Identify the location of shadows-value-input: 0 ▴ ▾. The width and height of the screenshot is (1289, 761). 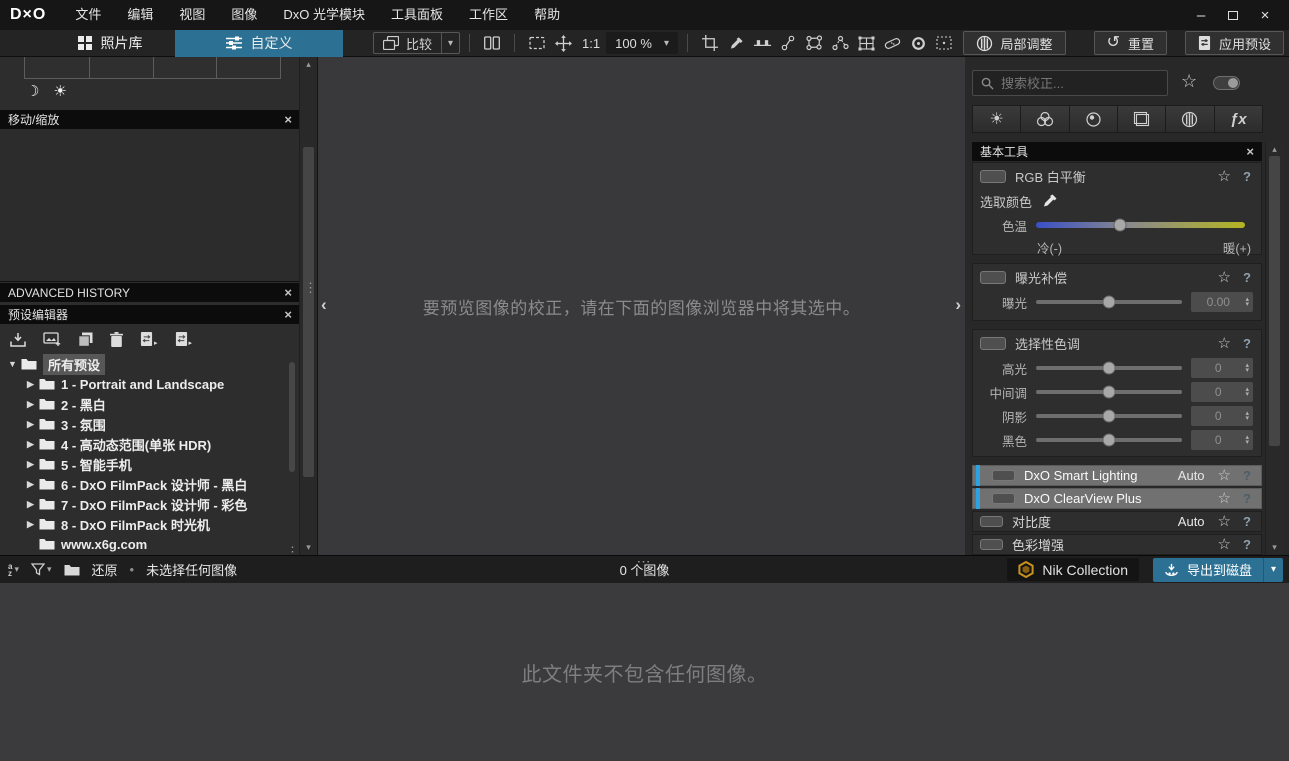
(1222, 416).